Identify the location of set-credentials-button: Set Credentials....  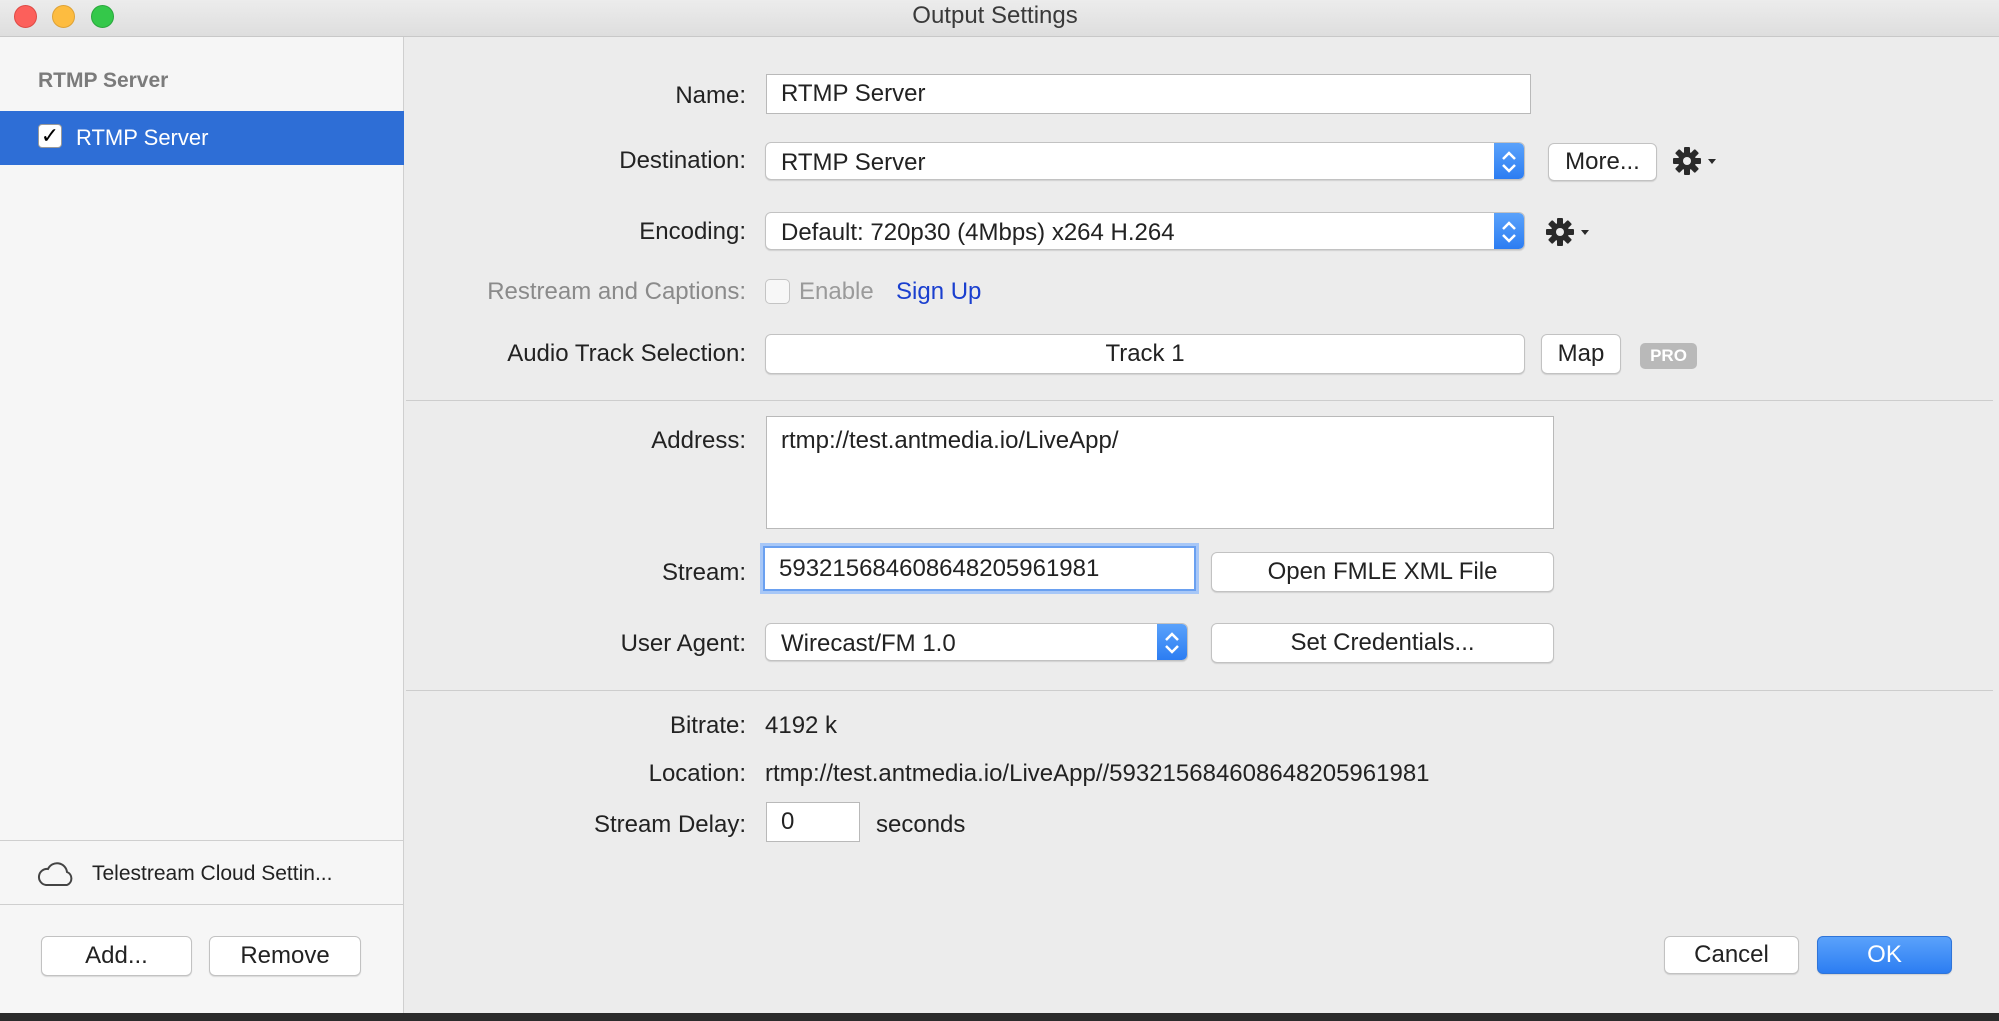
(1382, 643).